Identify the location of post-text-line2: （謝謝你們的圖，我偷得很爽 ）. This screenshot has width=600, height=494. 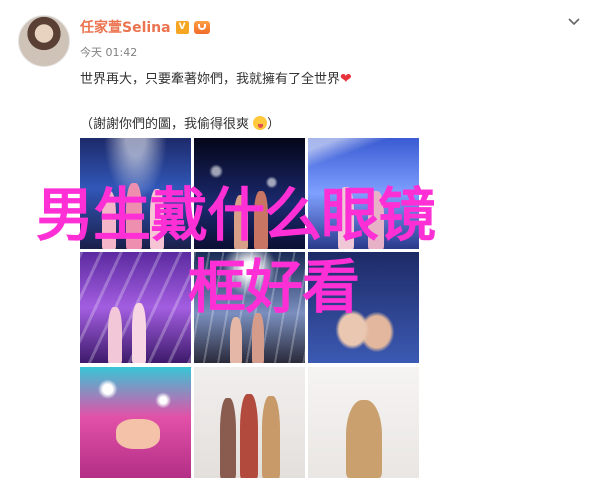
(180, 122).